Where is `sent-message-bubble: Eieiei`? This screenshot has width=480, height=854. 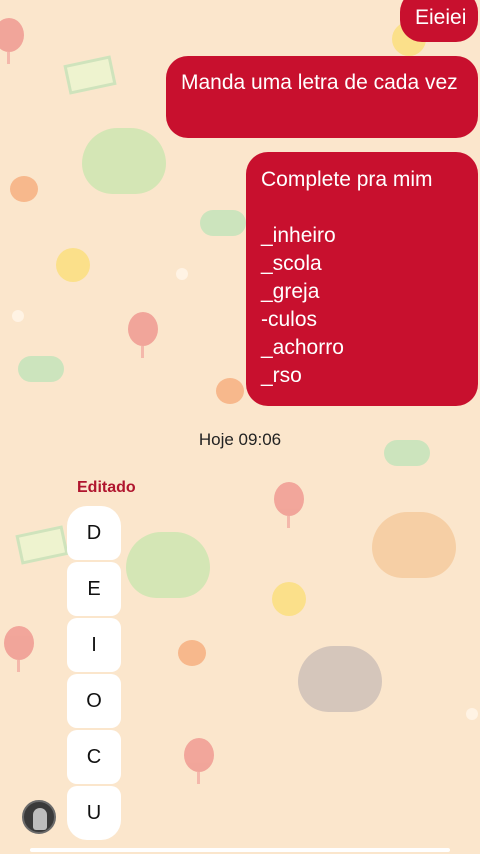
sent-message-bubble: Eieiei is located at coordinates (439, 21).